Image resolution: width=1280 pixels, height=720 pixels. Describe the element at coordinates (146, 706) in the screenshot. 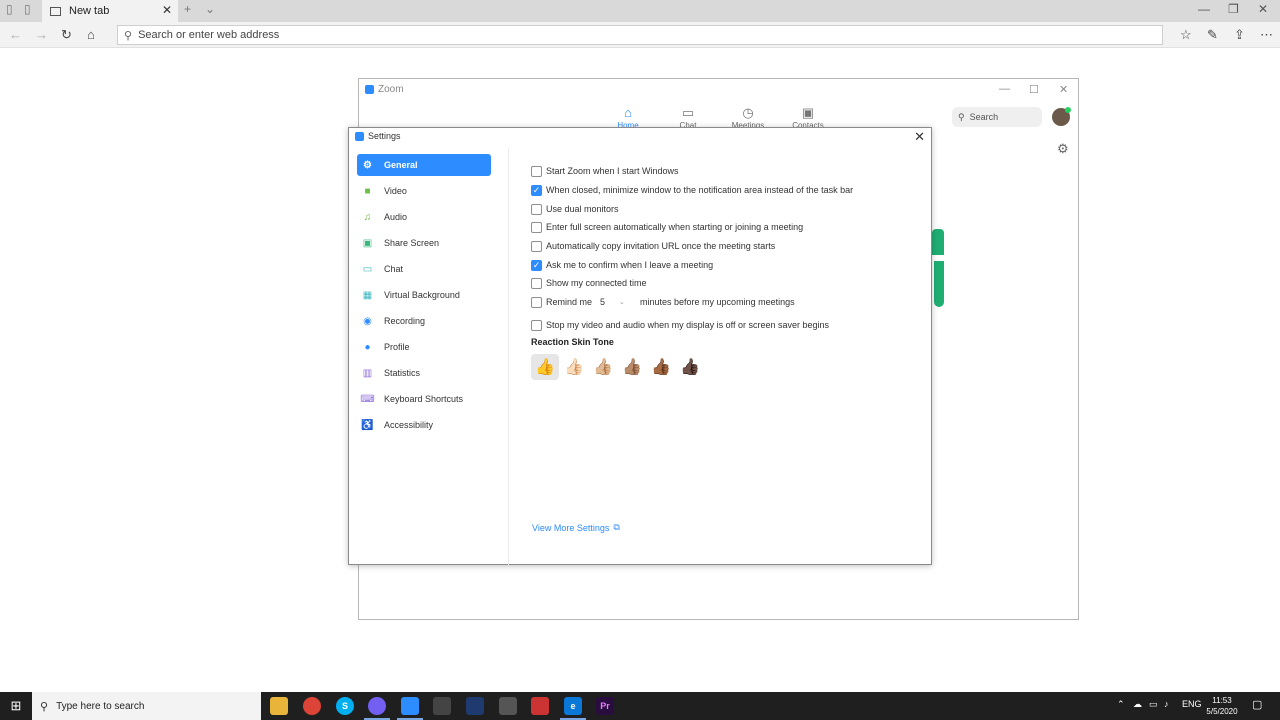

I see `taskbar-search-input: ⚲ Type here to search` at that location.